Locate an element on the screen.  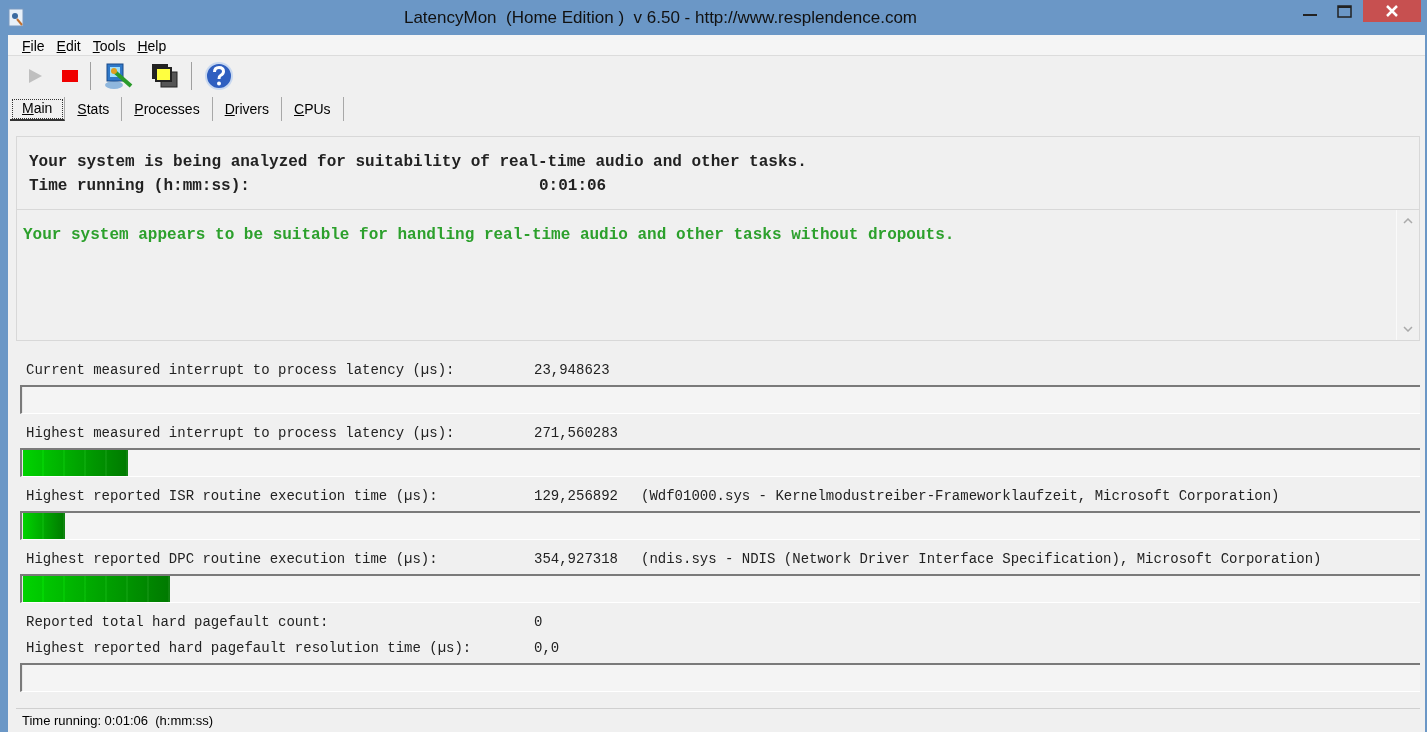
tab: CPUs is located at coordinates (313, 109).